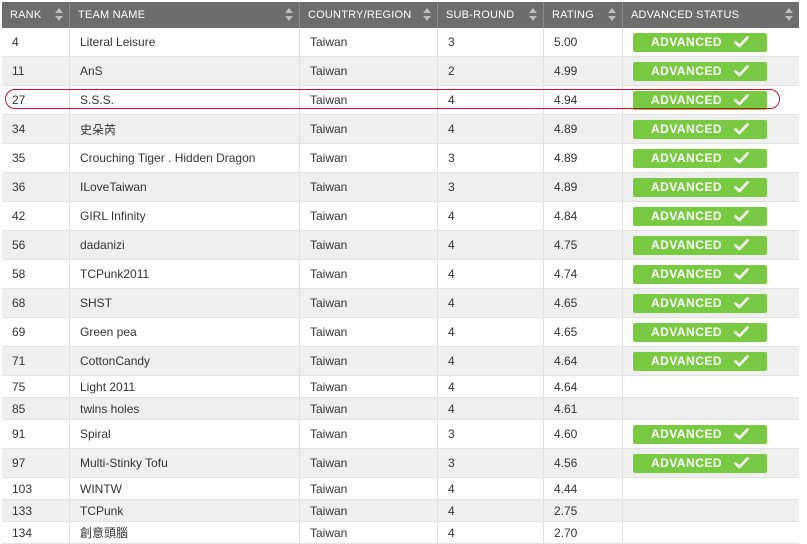 The width and height of the screenshot is (807, 544). Describe the element at coordinates (36, 216) in the screenshot. I see `rank-cell: 42` at that location.